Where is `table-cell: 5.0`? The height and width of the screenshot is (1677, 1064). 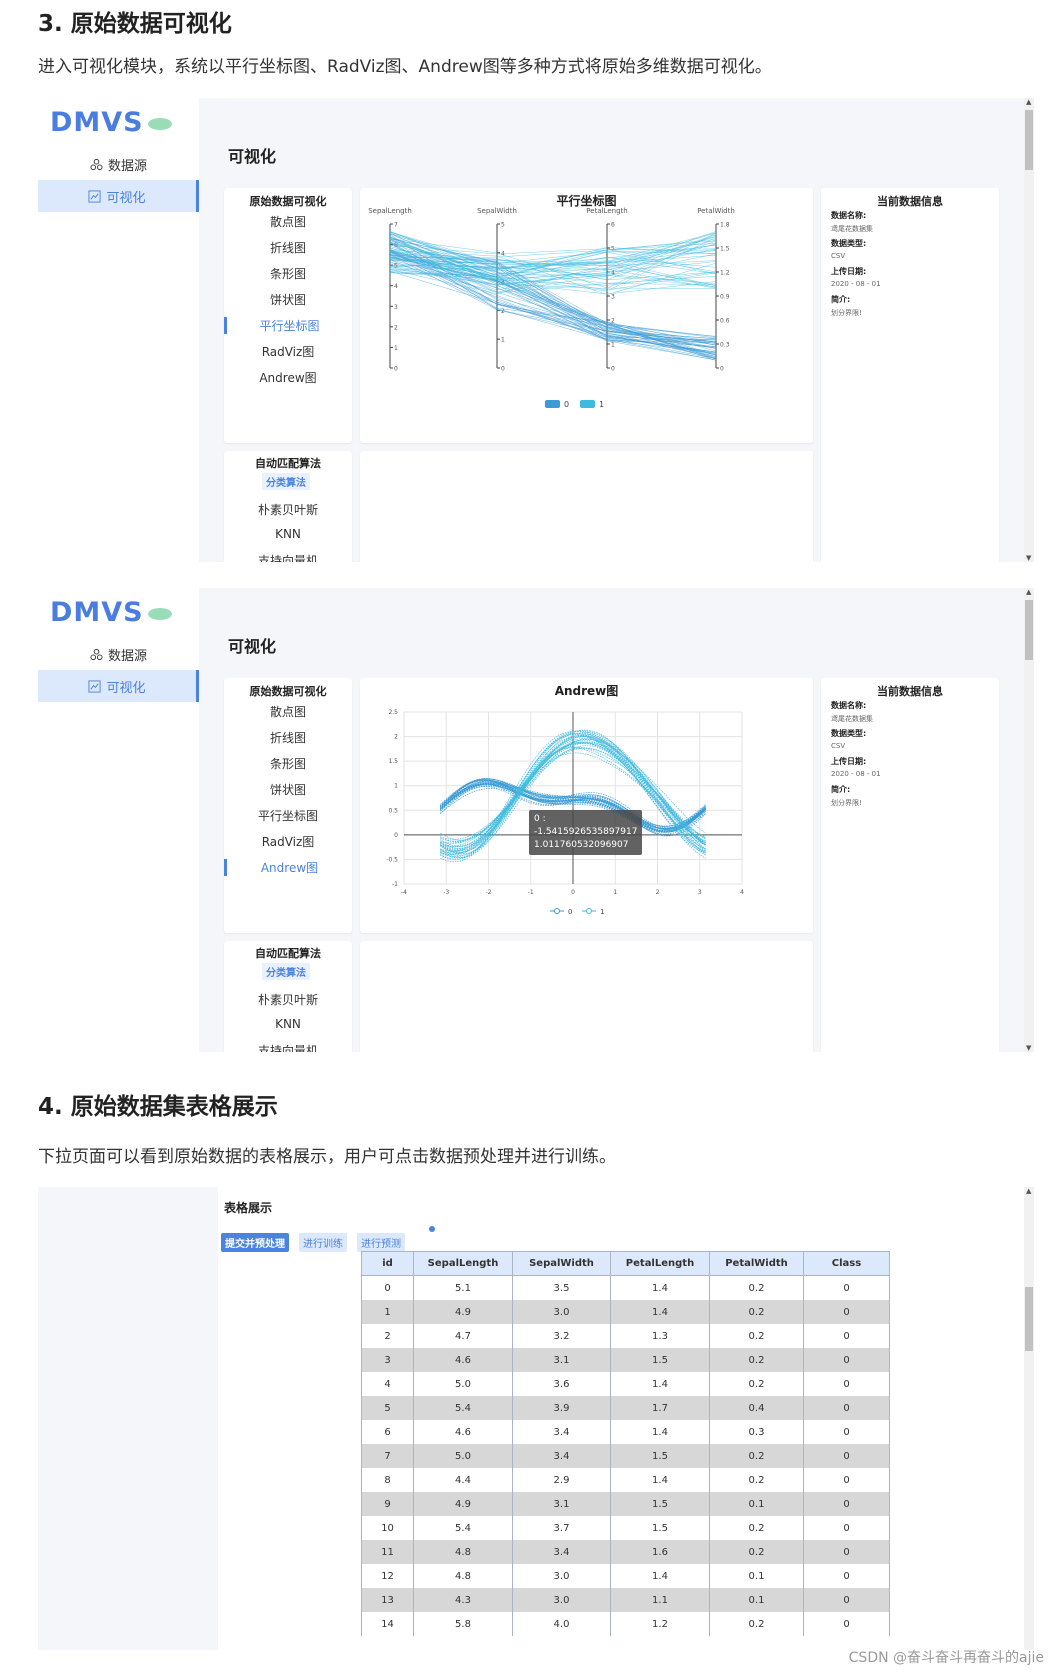 table-cell: 5.0 is located at coordinates (463, 1384).